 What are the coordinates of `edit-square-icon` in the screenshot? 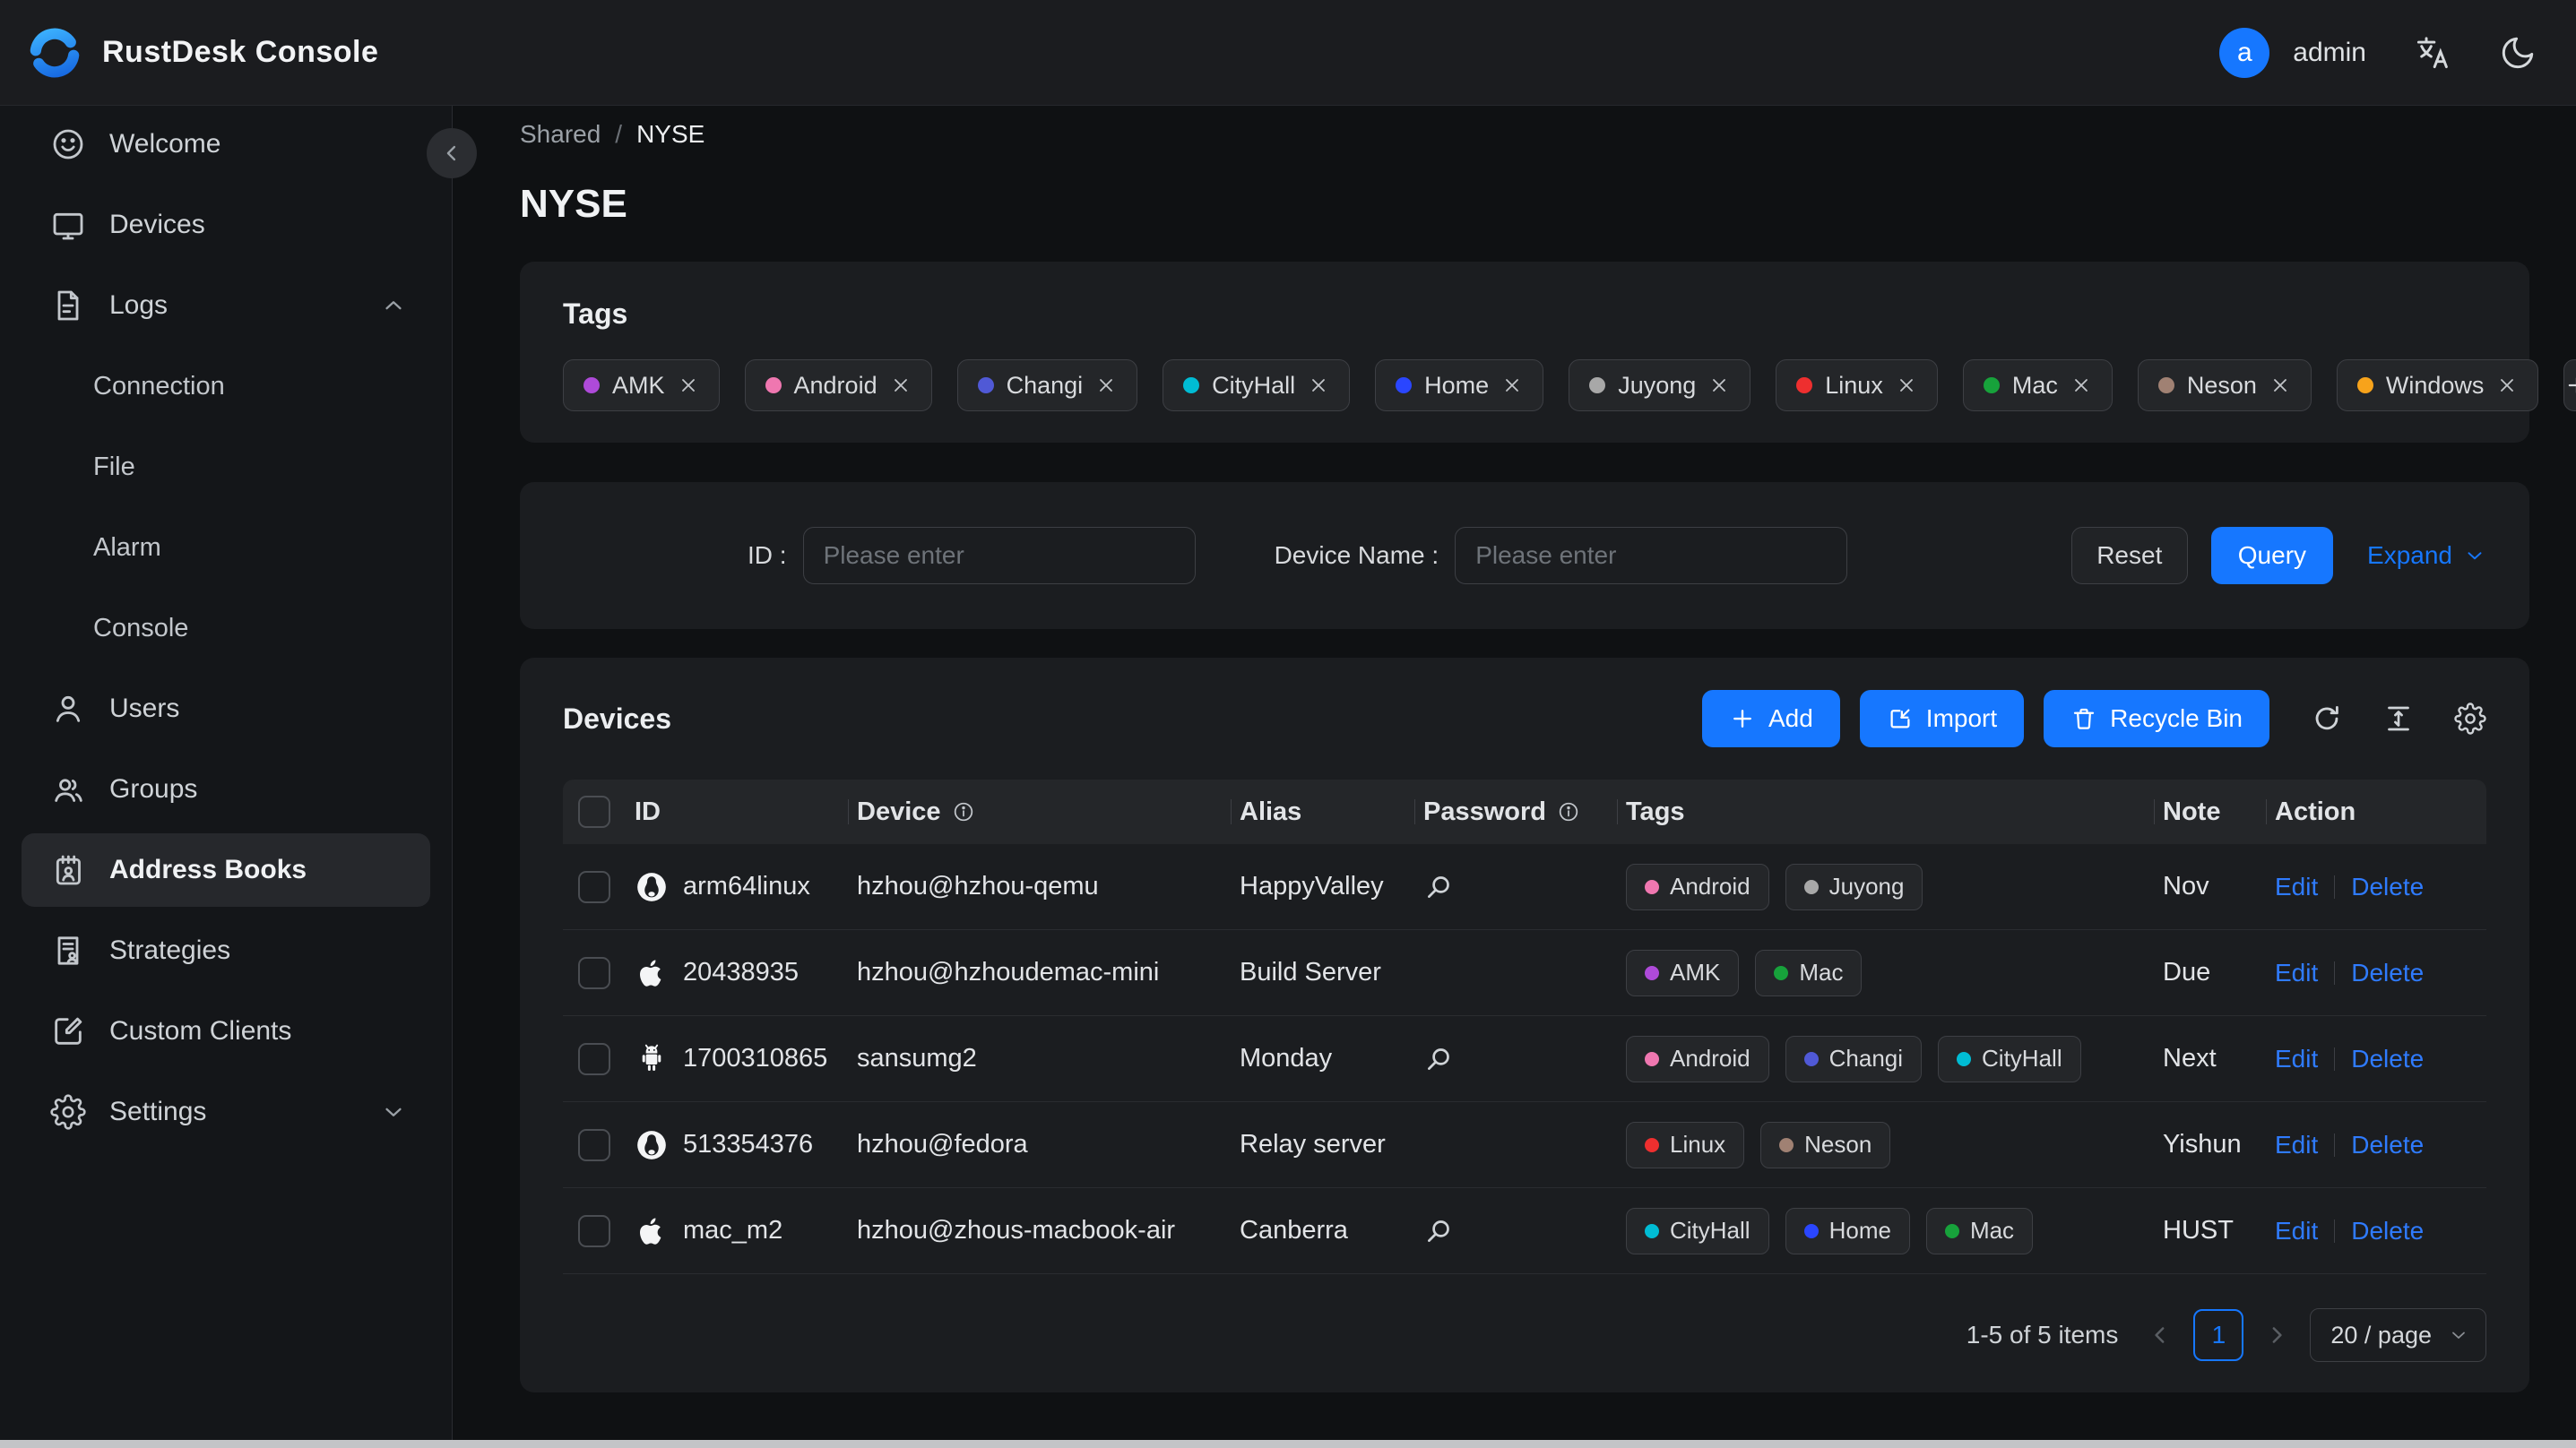 It's located at (68, 1031).